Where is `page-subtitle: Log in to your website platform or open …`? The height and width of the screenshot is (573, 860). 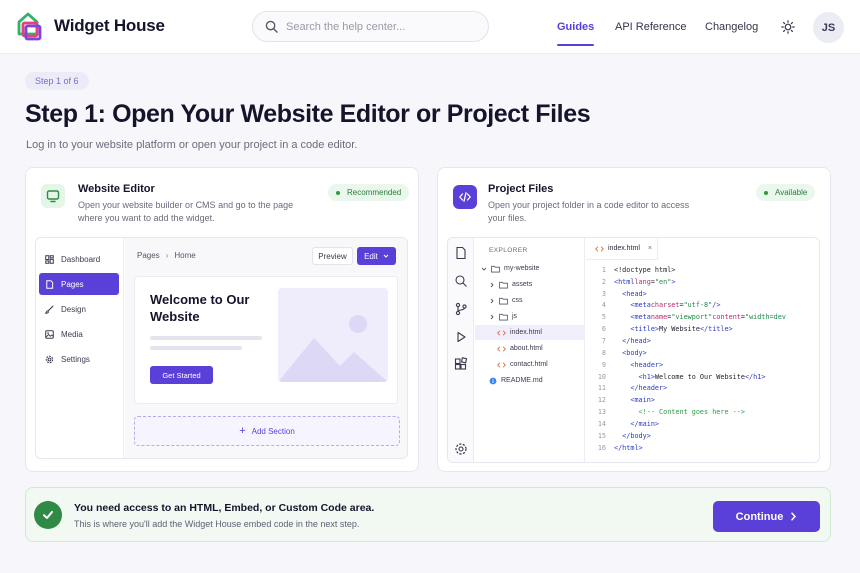
page-subtitle: Log in to your website platform or open … is located at coordinates (192, 145).